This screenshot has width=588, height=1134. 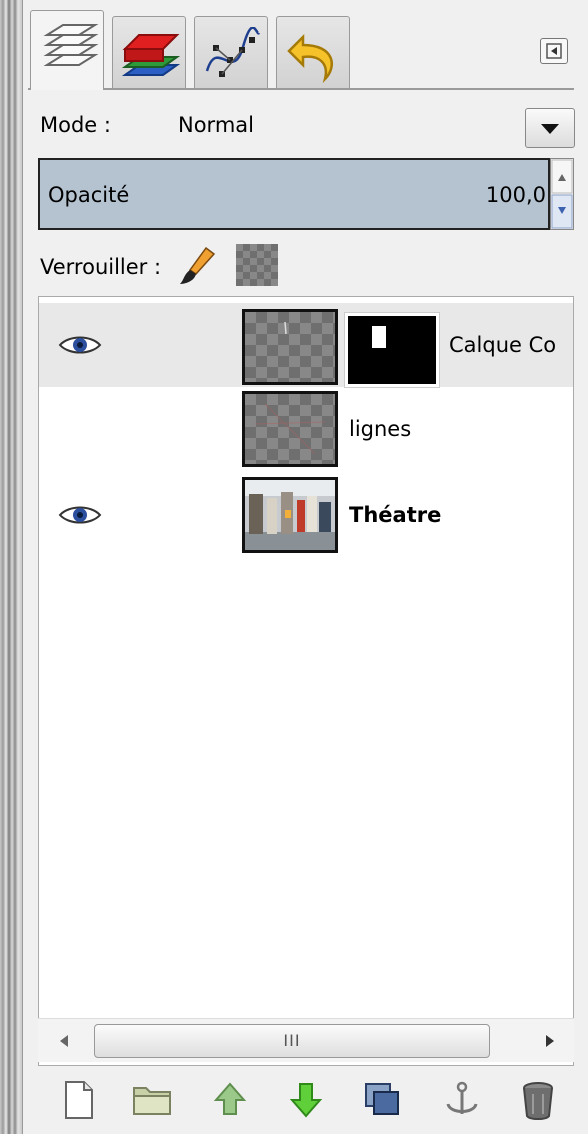 I want to click on mode-dropdown-button, so click(x=550, y=128).